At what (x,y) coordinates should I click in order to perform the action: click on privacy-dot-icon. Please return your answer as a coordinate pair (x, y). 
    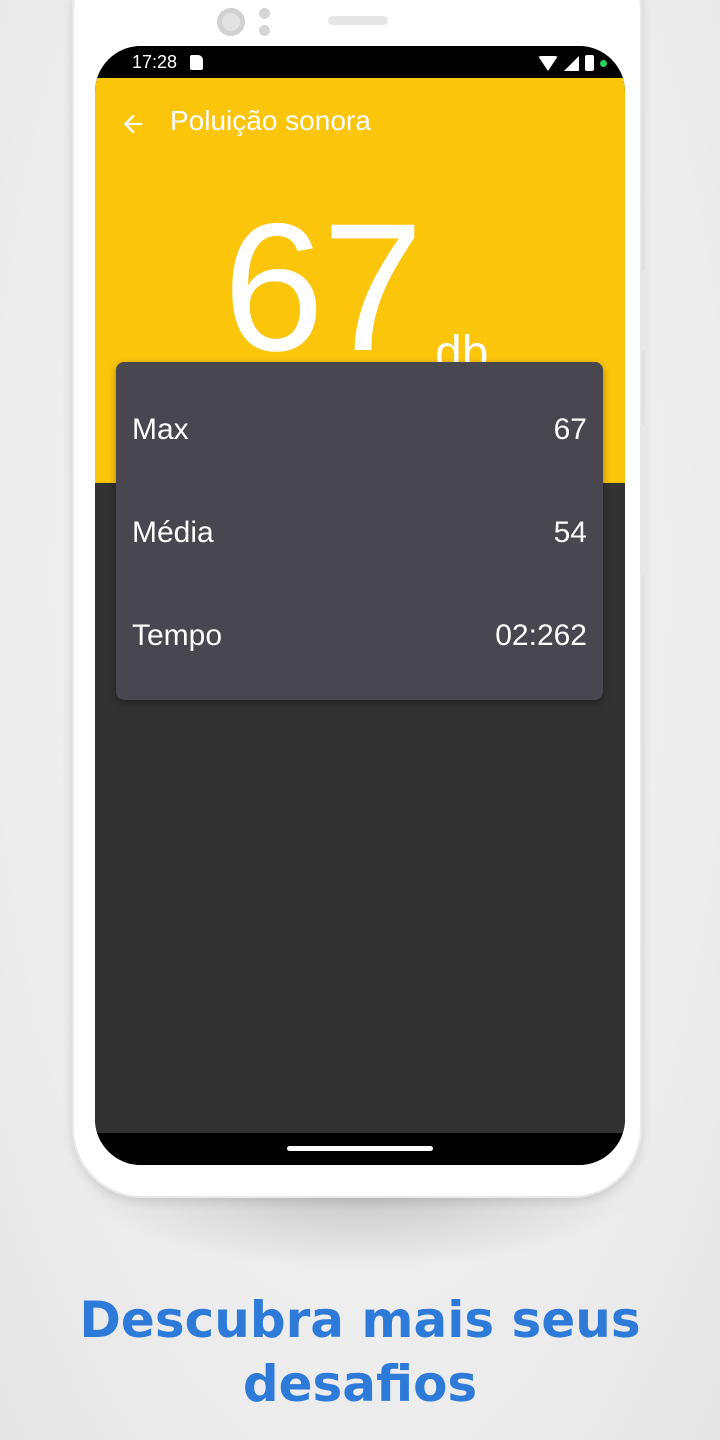
    Looking at the image, I should click on (603, 63).